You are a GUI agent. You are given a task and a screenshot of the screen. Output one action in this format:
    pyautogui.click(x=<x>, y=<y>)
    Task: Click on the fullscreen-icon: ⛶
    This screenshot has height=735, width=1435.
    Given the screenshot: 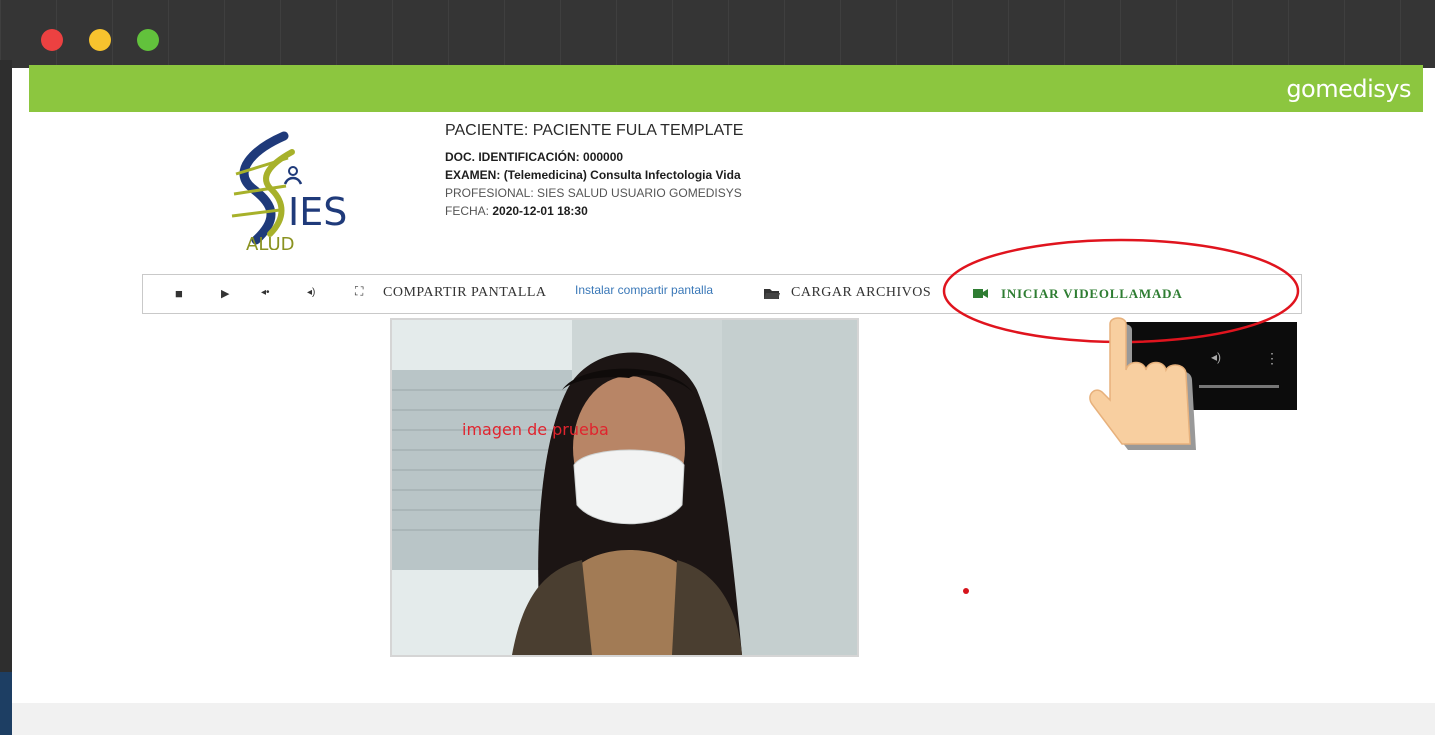 What is the action you would take?
    pyautogui.click(x=359, y=291)
    